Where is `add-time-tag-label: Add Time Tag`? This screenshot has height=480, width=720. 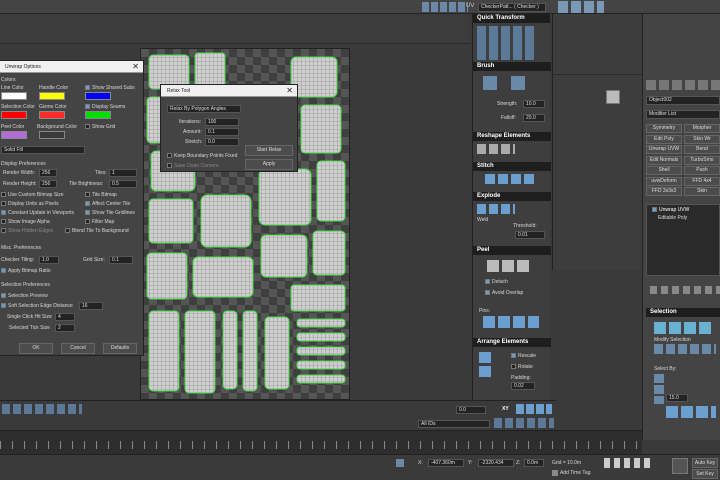
add-time-tag-label: Add Time Tag is located at coordinates (575, 473).